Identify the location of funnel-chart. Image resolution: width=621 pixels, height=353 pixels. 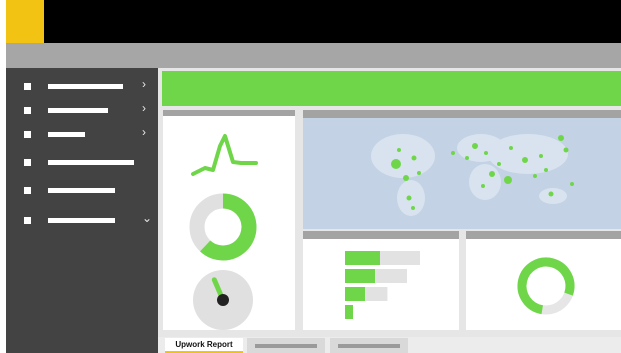
(381, 284).